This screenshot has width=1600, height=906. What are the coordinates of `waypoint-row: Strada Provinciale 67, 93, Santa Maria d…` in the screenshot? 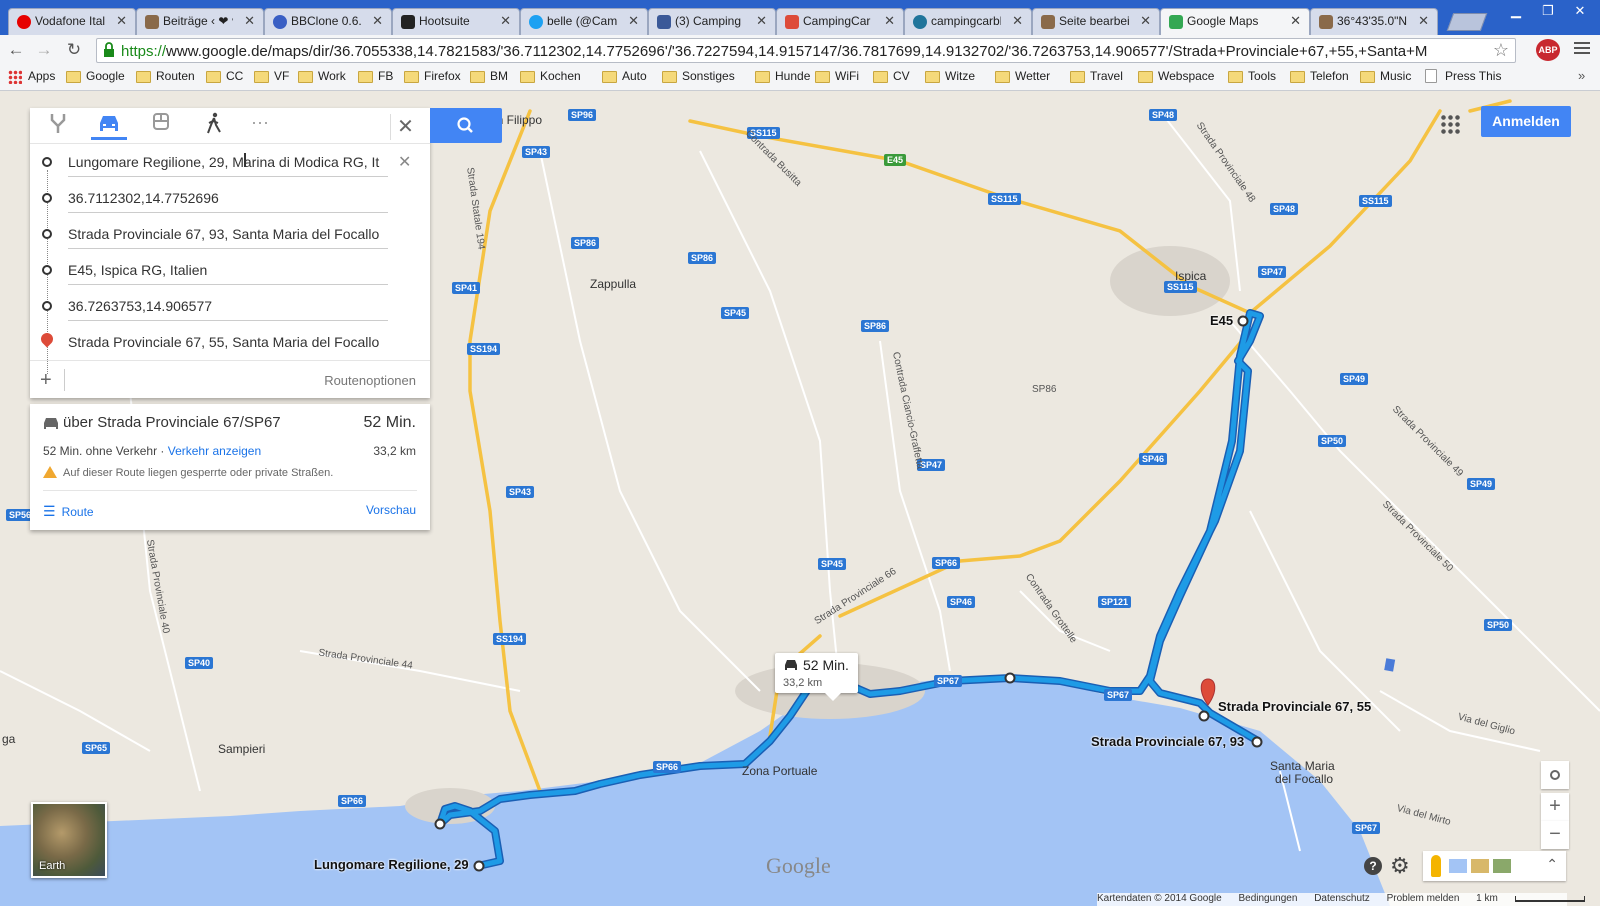 It's located at (230, 234).